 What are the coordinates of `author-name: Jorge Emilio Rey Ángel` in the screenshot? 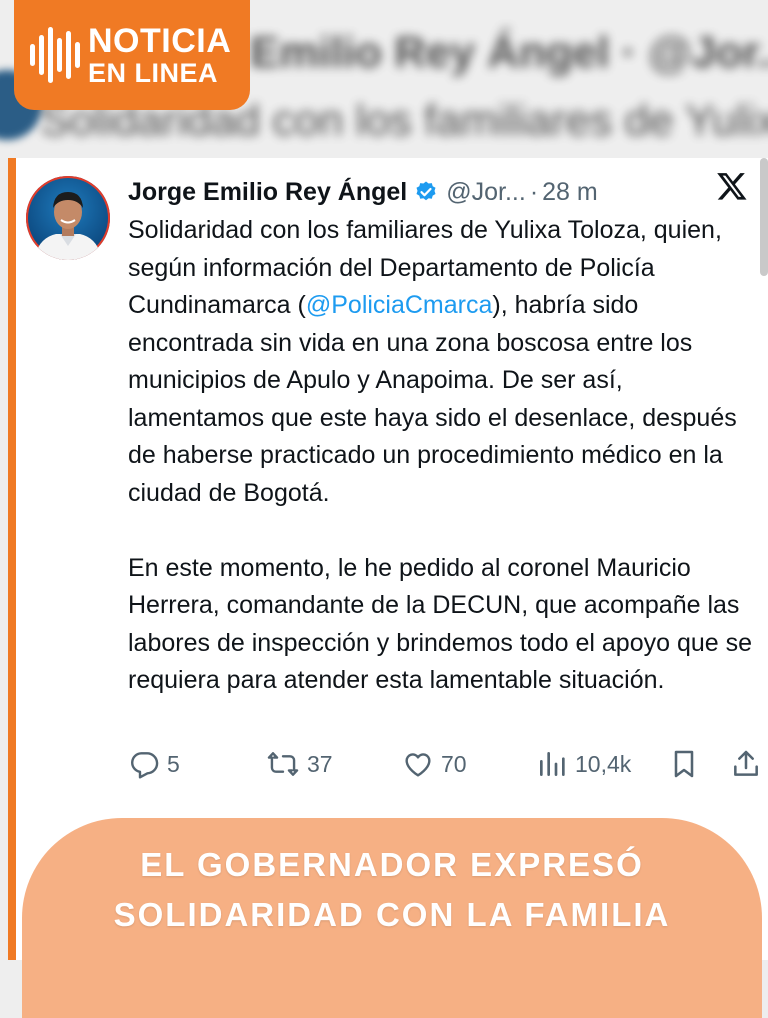 It's located at (267, 192).